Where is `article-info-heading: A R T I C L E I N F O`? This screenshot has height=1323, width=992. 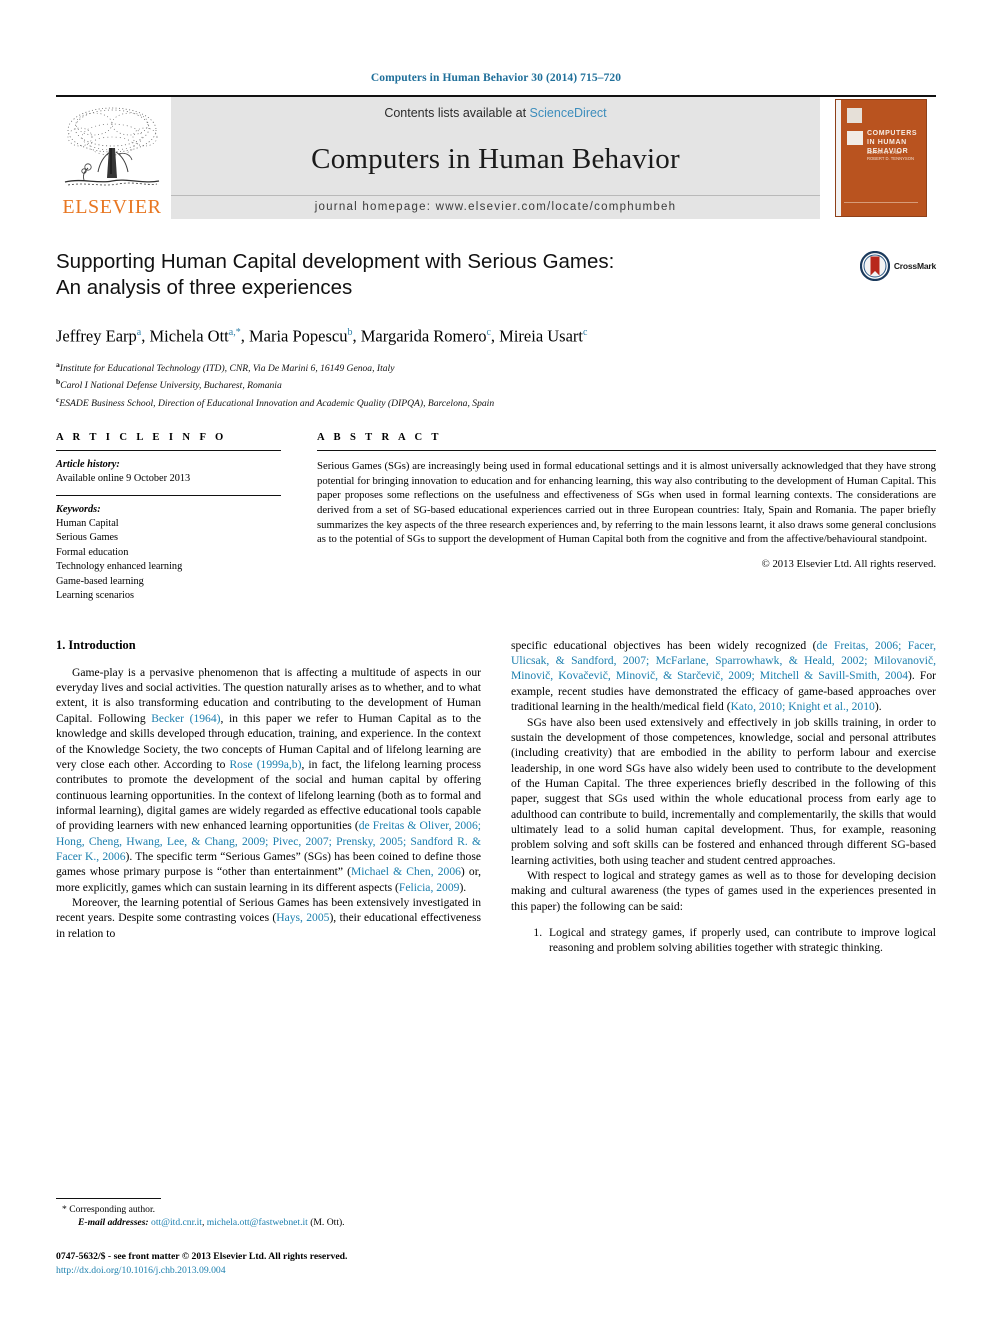 article-info-heading: A R T I C L E I N F O is located at coordinates (141, 438).